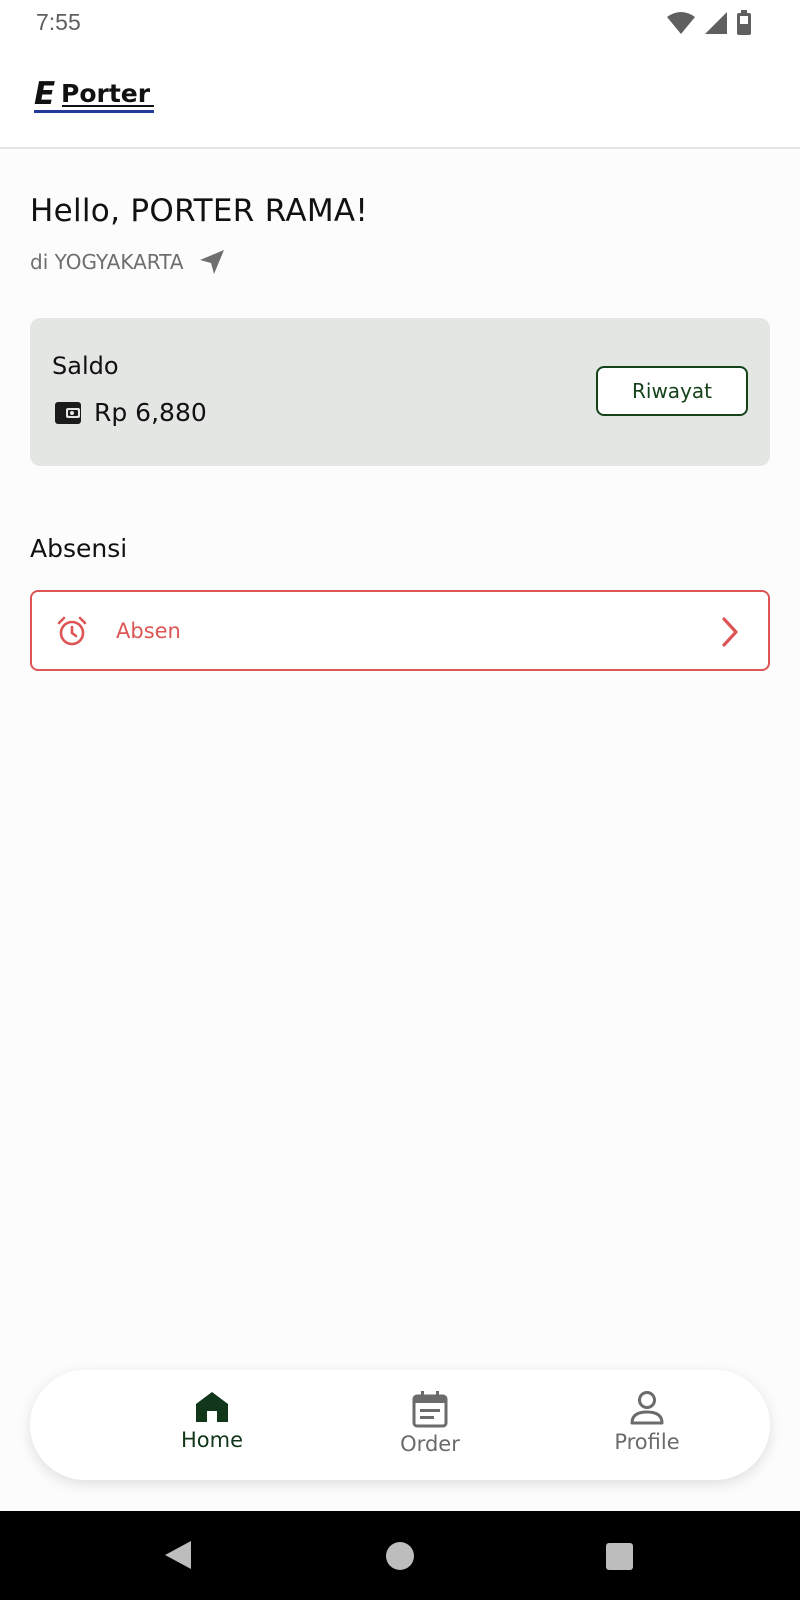 Image resolution: width=800 pixels, height=1600 pixels. I want to click on signal-icon, so click(716, 23).